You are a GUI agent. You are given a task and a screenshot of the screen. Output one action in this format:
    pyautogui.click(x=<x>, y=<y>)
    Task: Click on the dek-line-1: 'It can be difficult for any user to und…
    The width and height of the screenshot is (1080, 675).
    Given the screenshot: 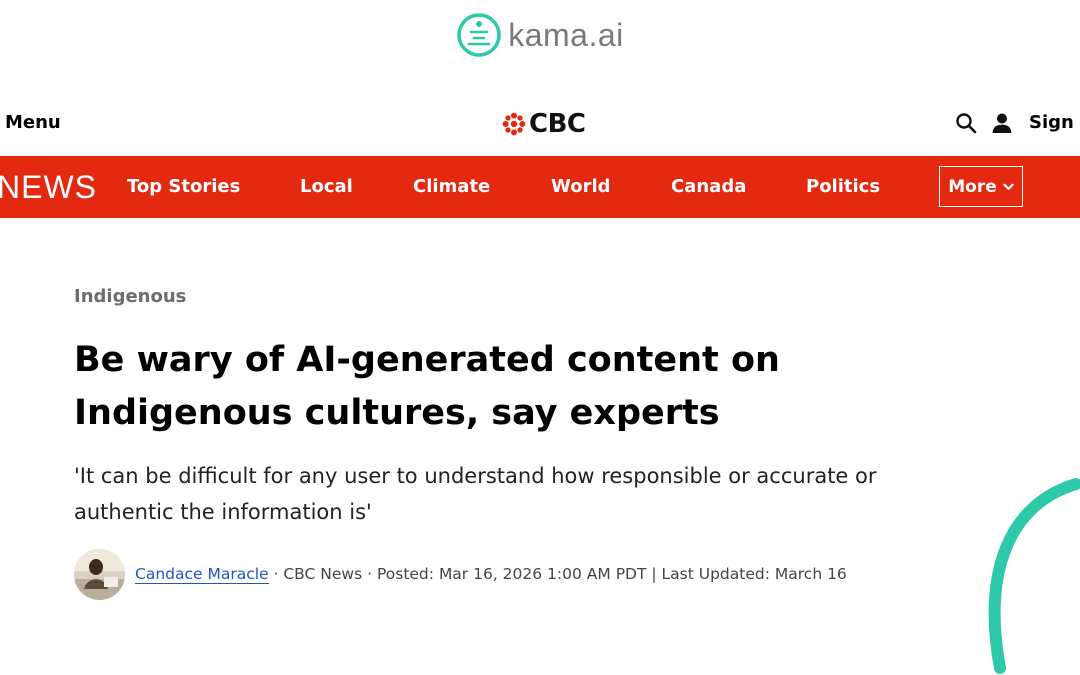 What is the action you would take?
    pyautogui.click(x=475, y=476)
    